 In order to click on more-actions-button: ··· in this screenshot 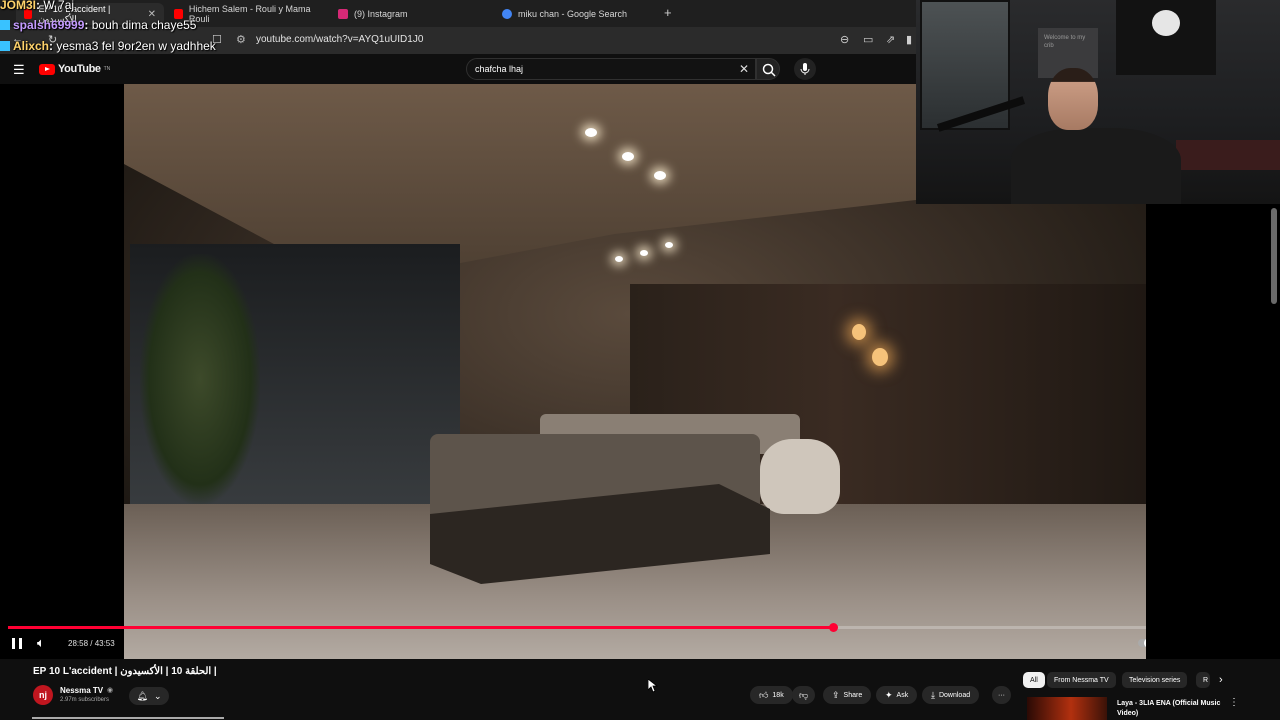, I will do `click(1001, 695)`.